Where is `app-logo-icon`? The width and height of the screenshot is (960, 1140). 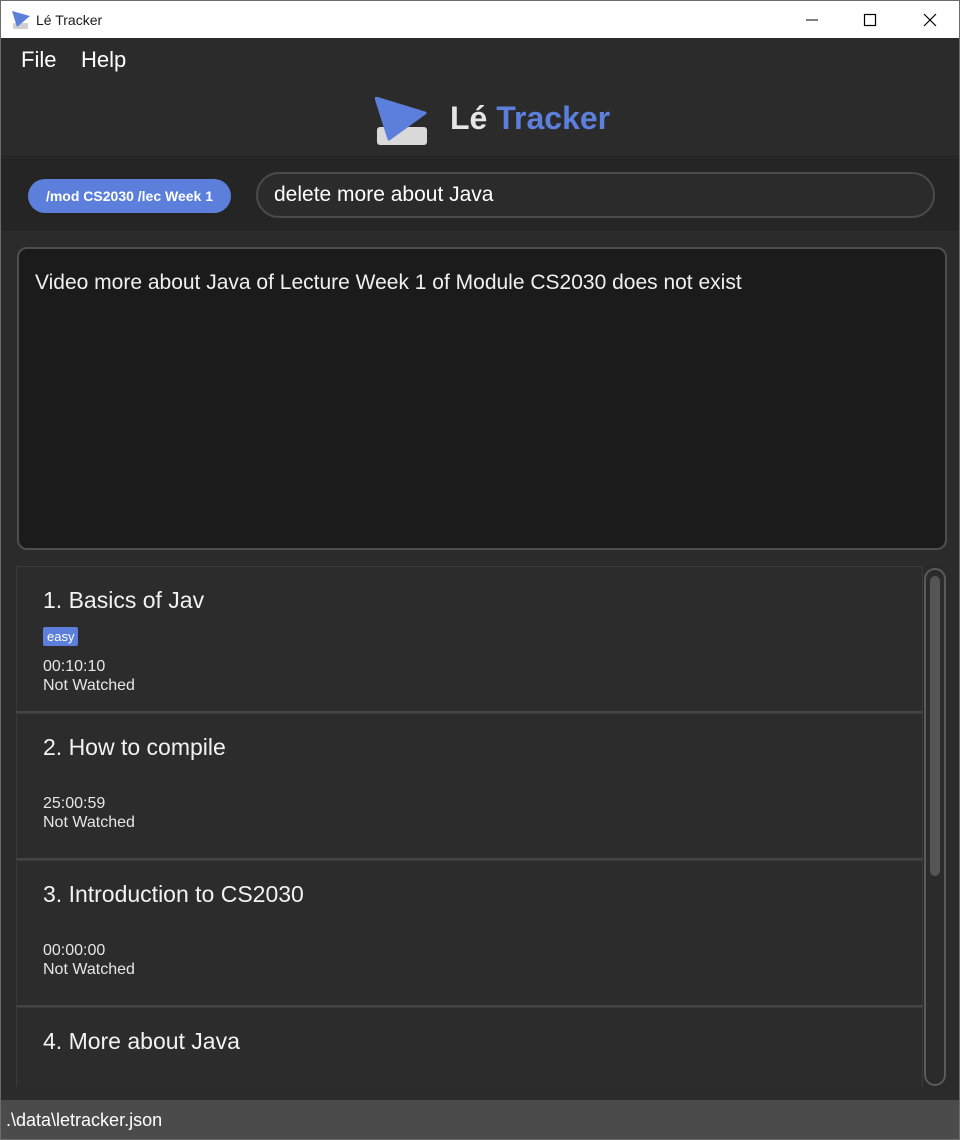 app-logo-icon is located at coordinates (21, 20).